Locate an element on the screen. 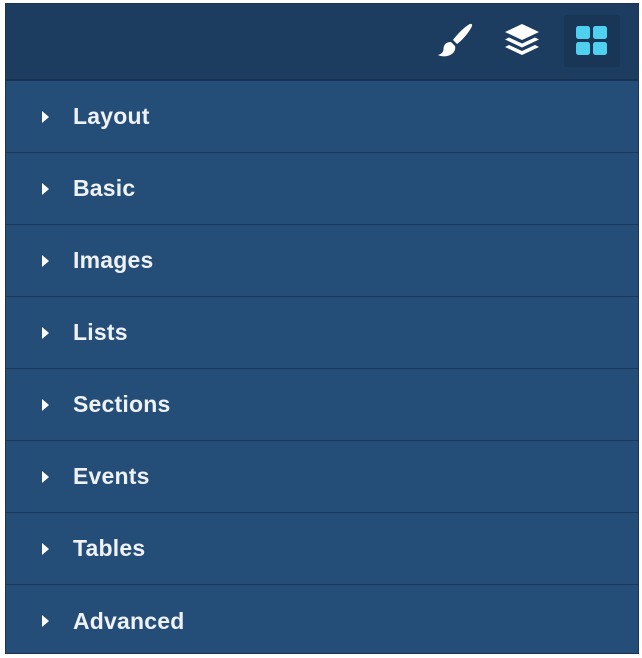 This screenshot has height=658, width=642. category-tables: Tables is located at coordinates (322, 549).